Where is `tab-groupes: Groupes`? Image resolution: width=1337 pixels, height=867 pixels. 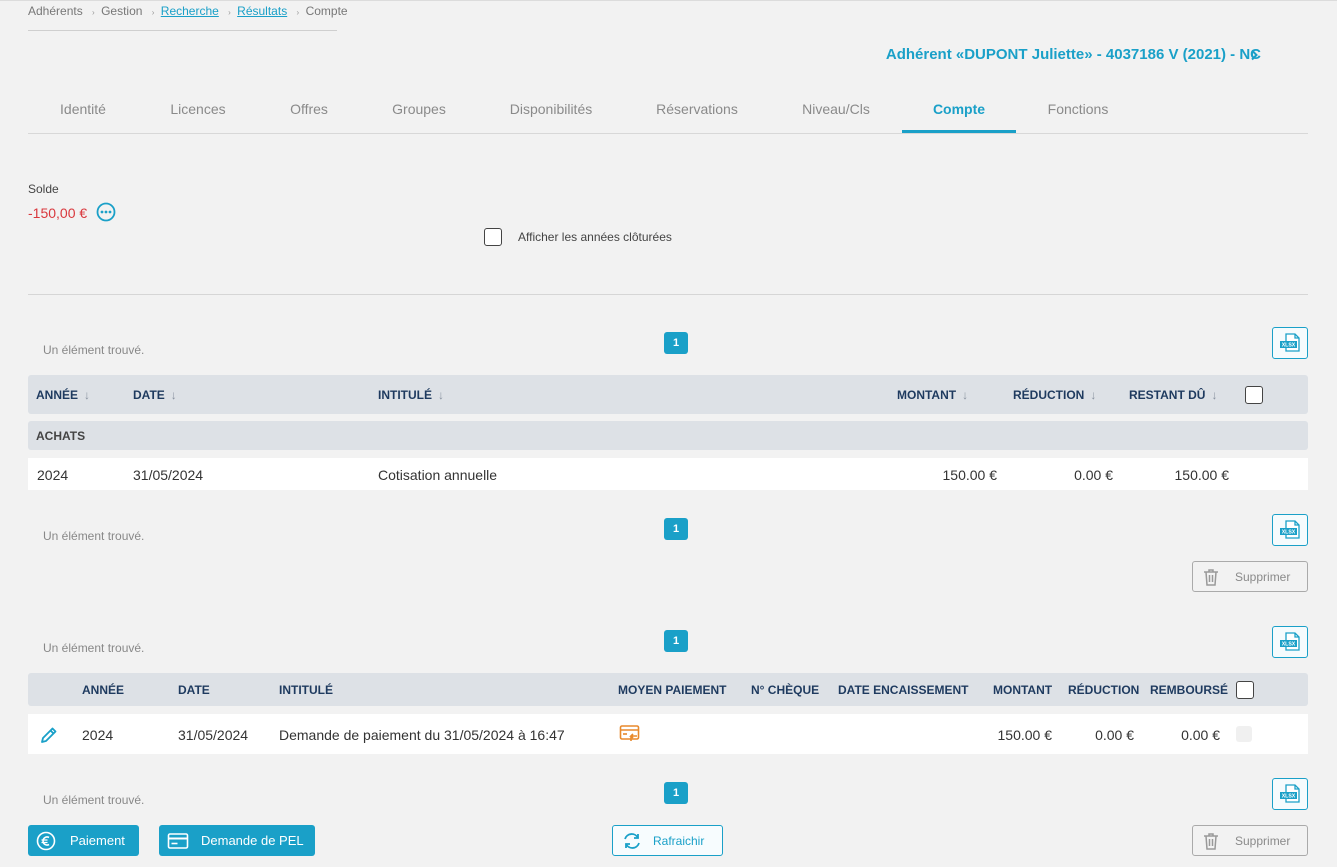 tab-groupes: Groupes is located at coordinates (419, 112).